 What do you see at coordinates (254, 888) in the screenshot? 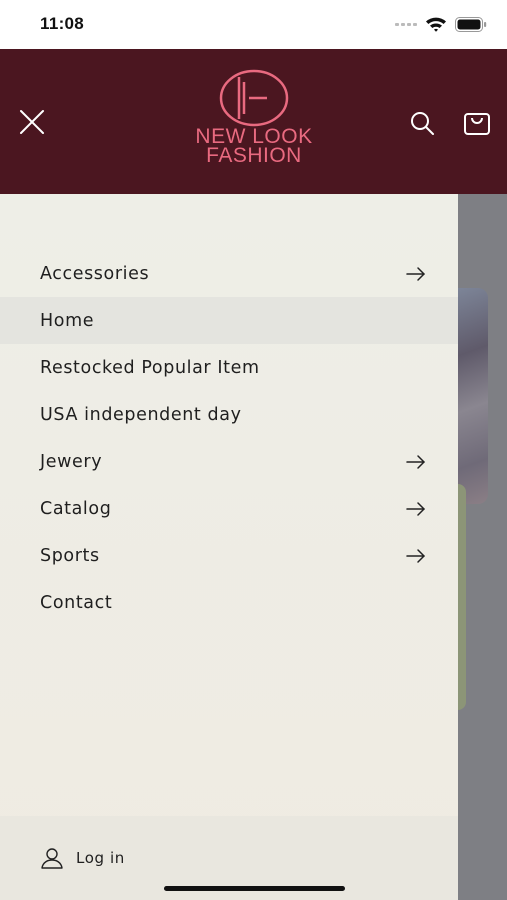
I see `home-indicator` at bounding box center [254, 888].